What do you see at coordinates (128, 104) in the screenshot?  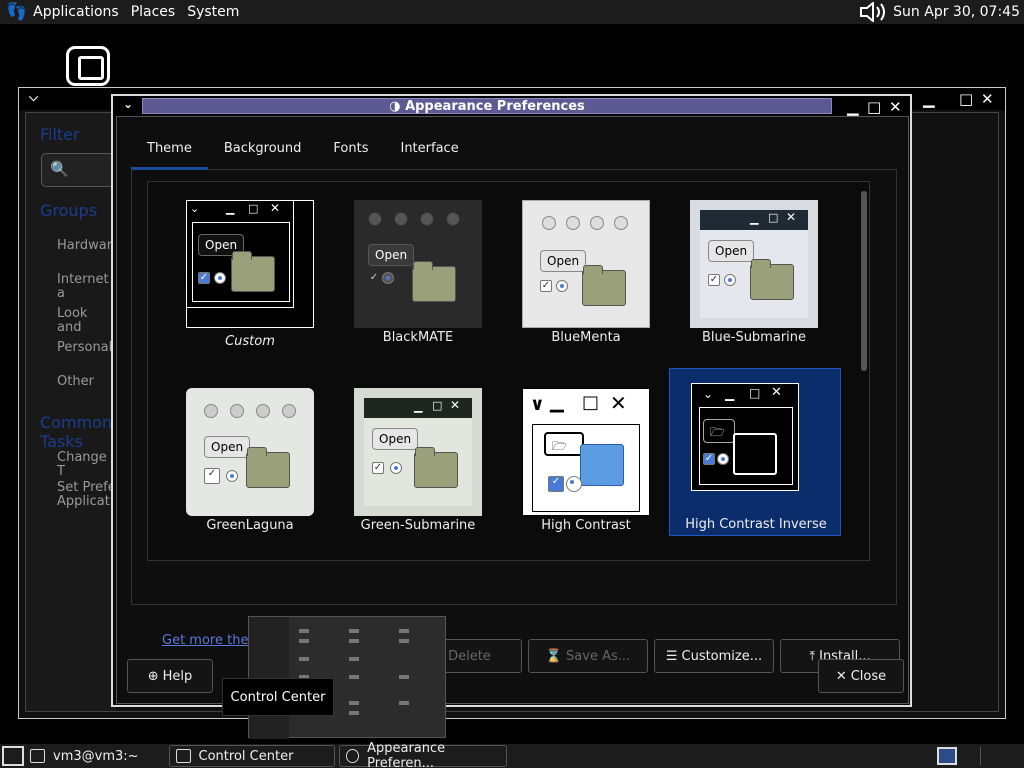 I see `window-menu-icon: ⌄` at bounding box center [128, 104].